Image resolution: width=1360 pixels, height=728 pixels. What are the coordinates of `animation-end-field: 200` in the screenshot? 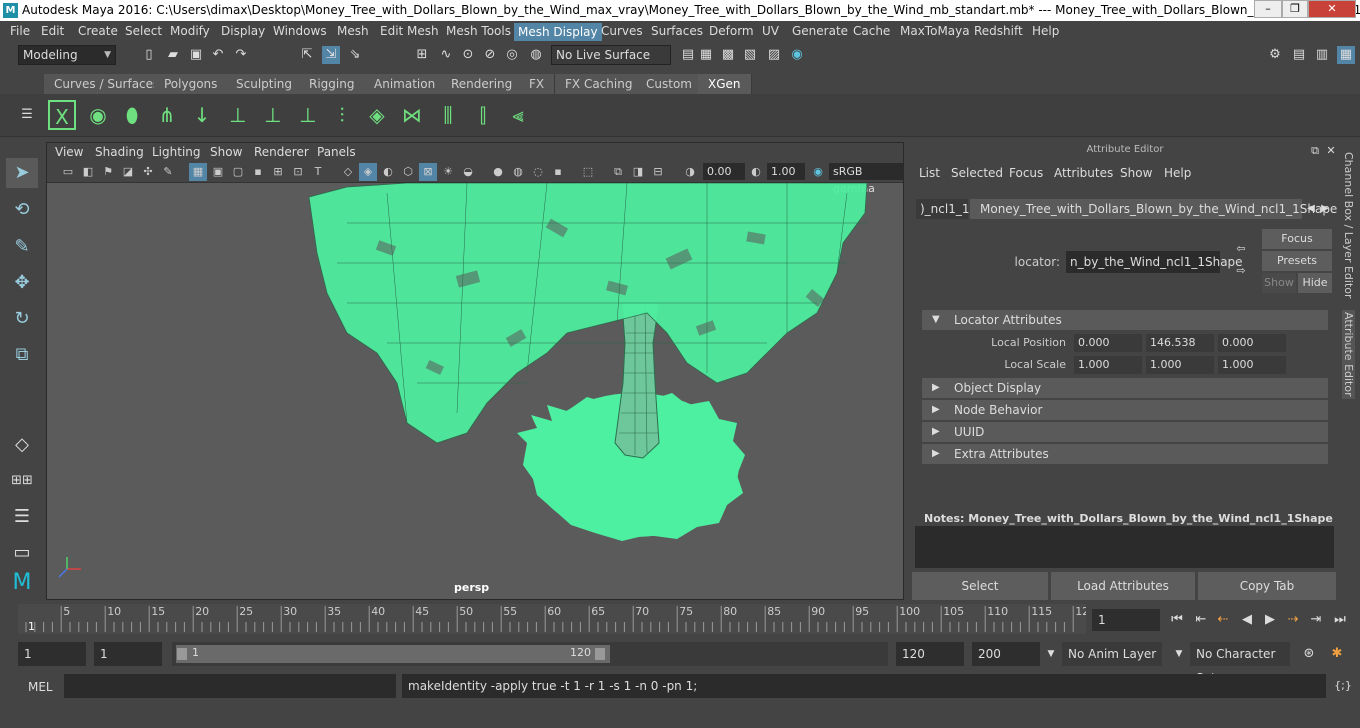 It's located at (1006, 654).